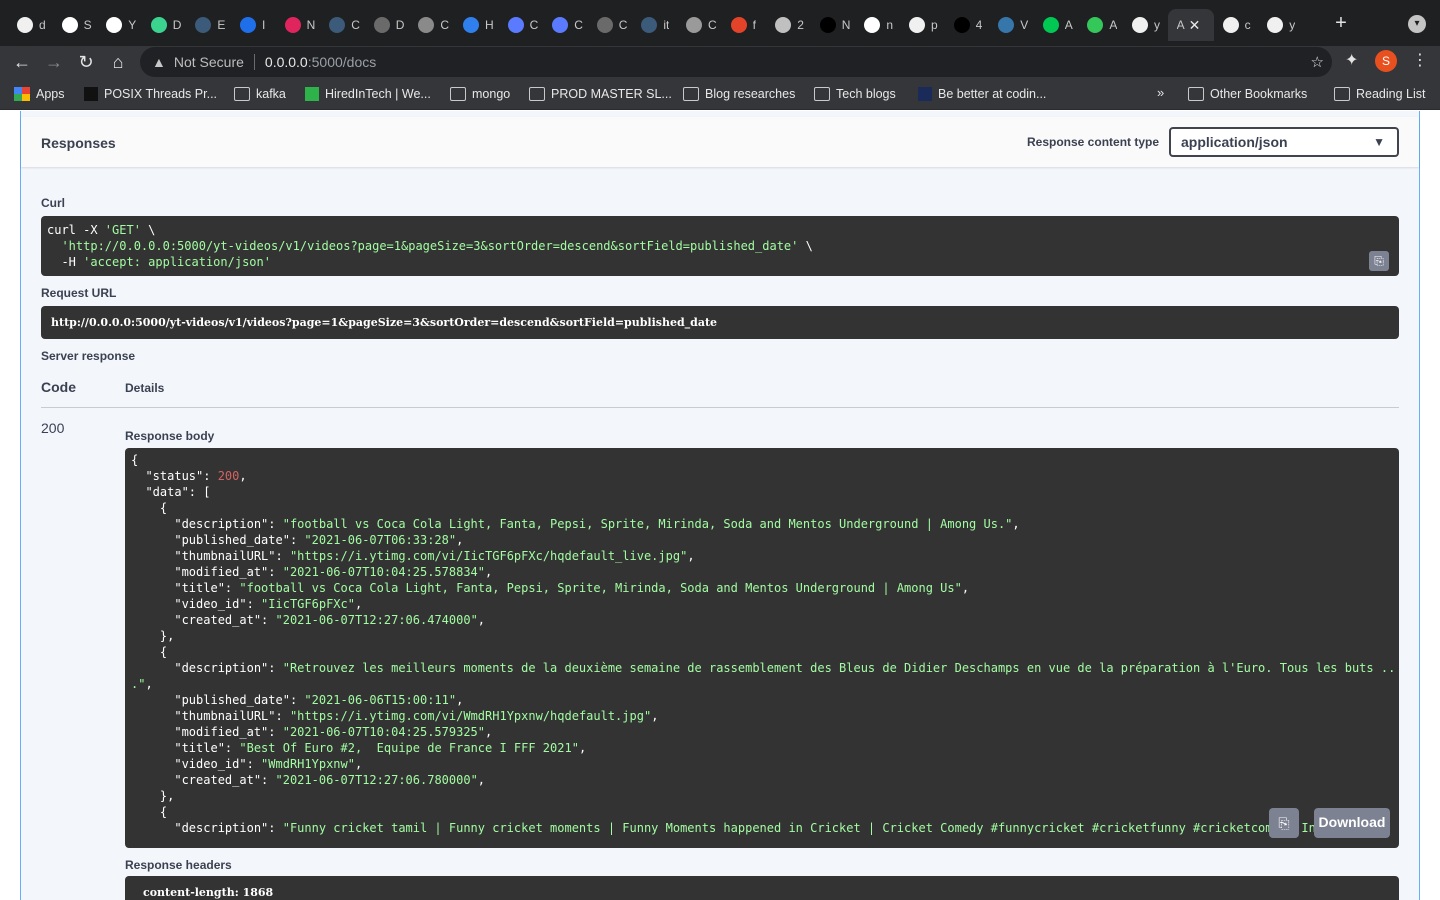  I want to click on browser-tab: 4, so click(967, 25).